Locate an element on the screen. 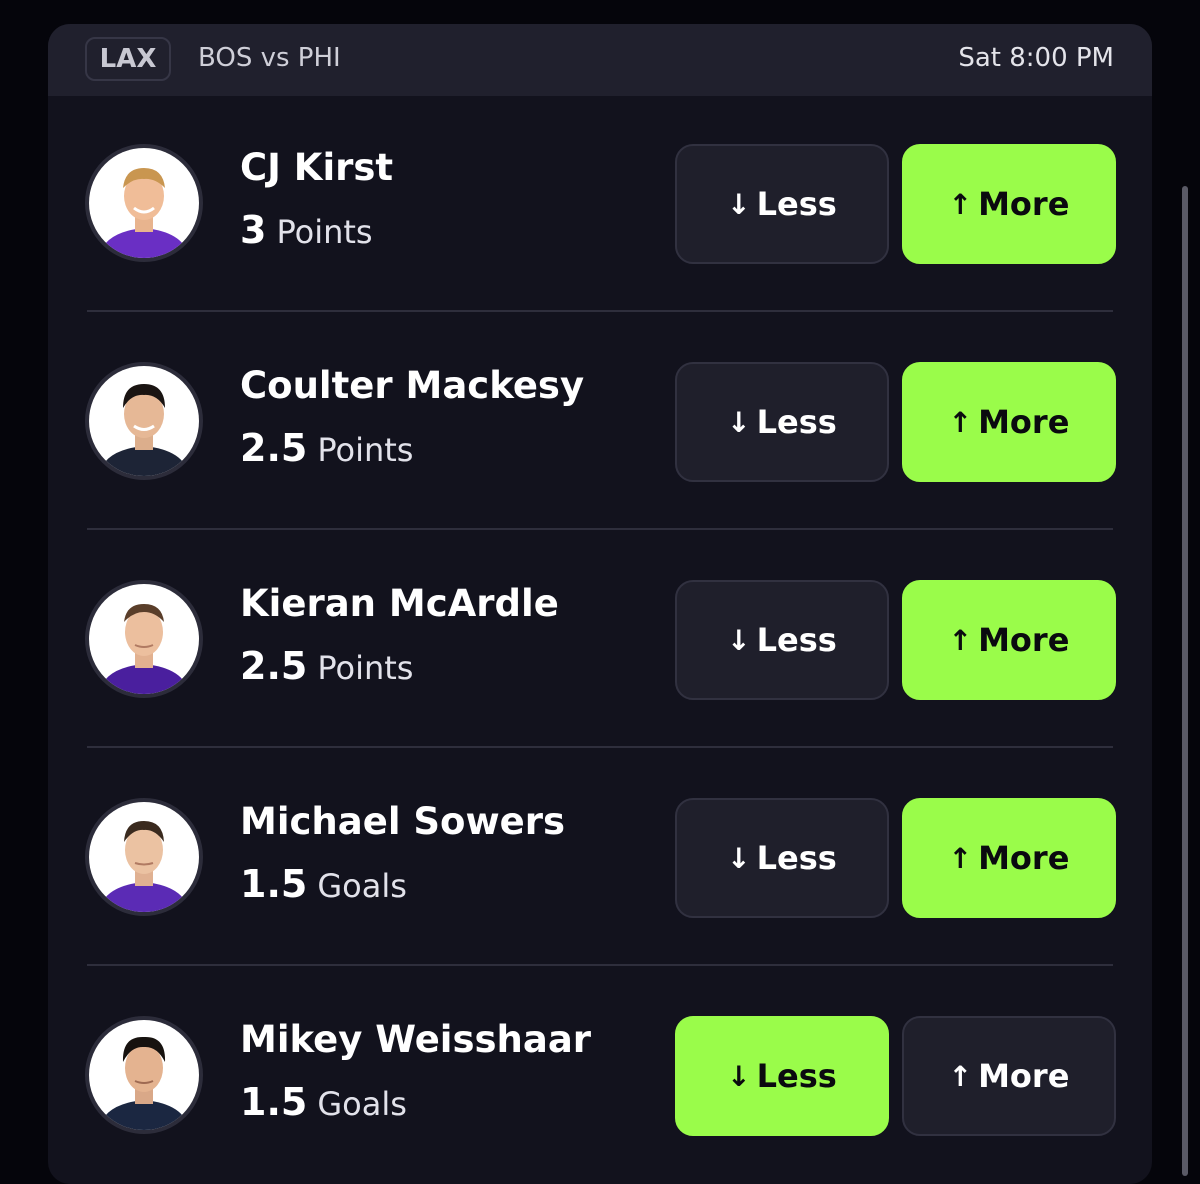 This screenshot has width=1200, height=1184. player-name: CJ Kirst is located at coordinates (317, 167).